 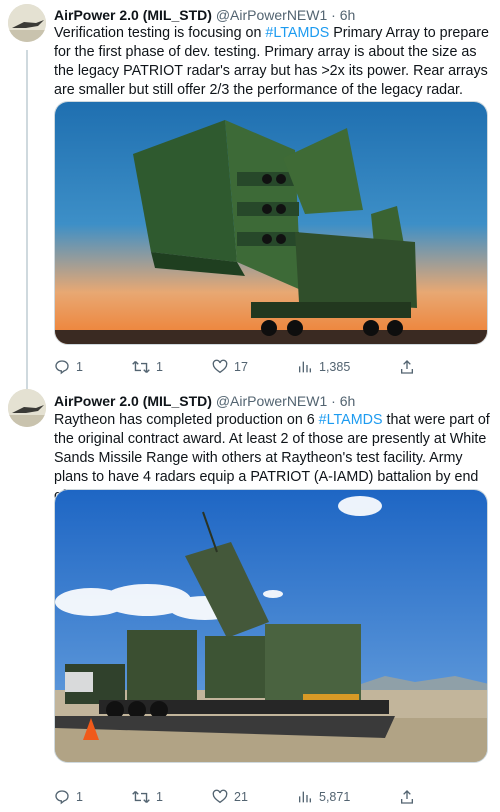 What do you see at coordinates (335, 797) in the screenshot?
I see `views-count: 5,871` at bounding box center [335, 797].